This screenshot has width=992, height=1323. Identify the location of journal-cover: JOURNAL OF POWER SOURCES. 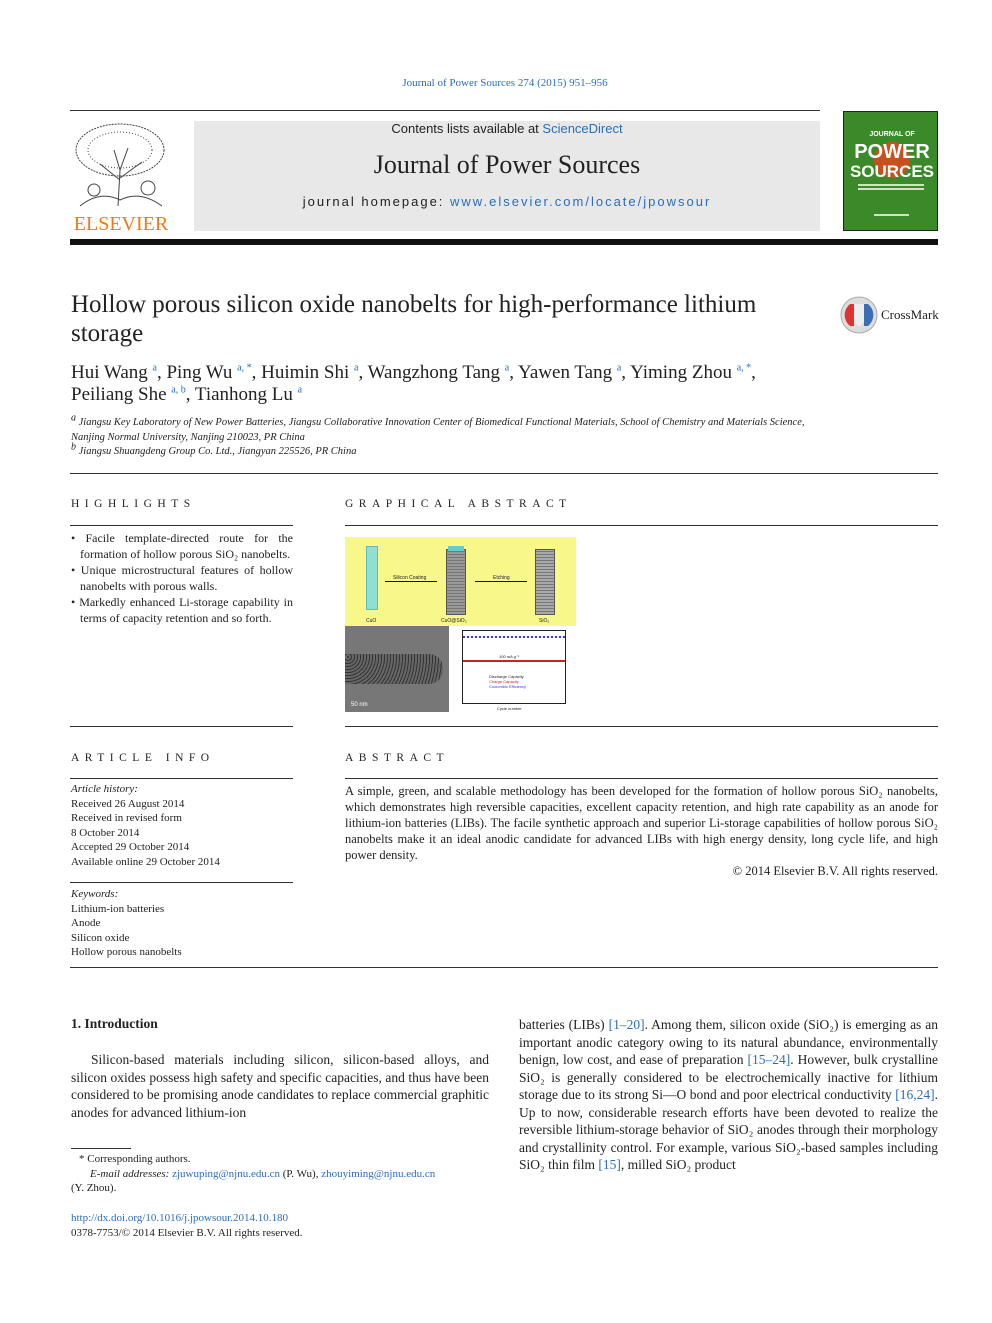
(890, 171).